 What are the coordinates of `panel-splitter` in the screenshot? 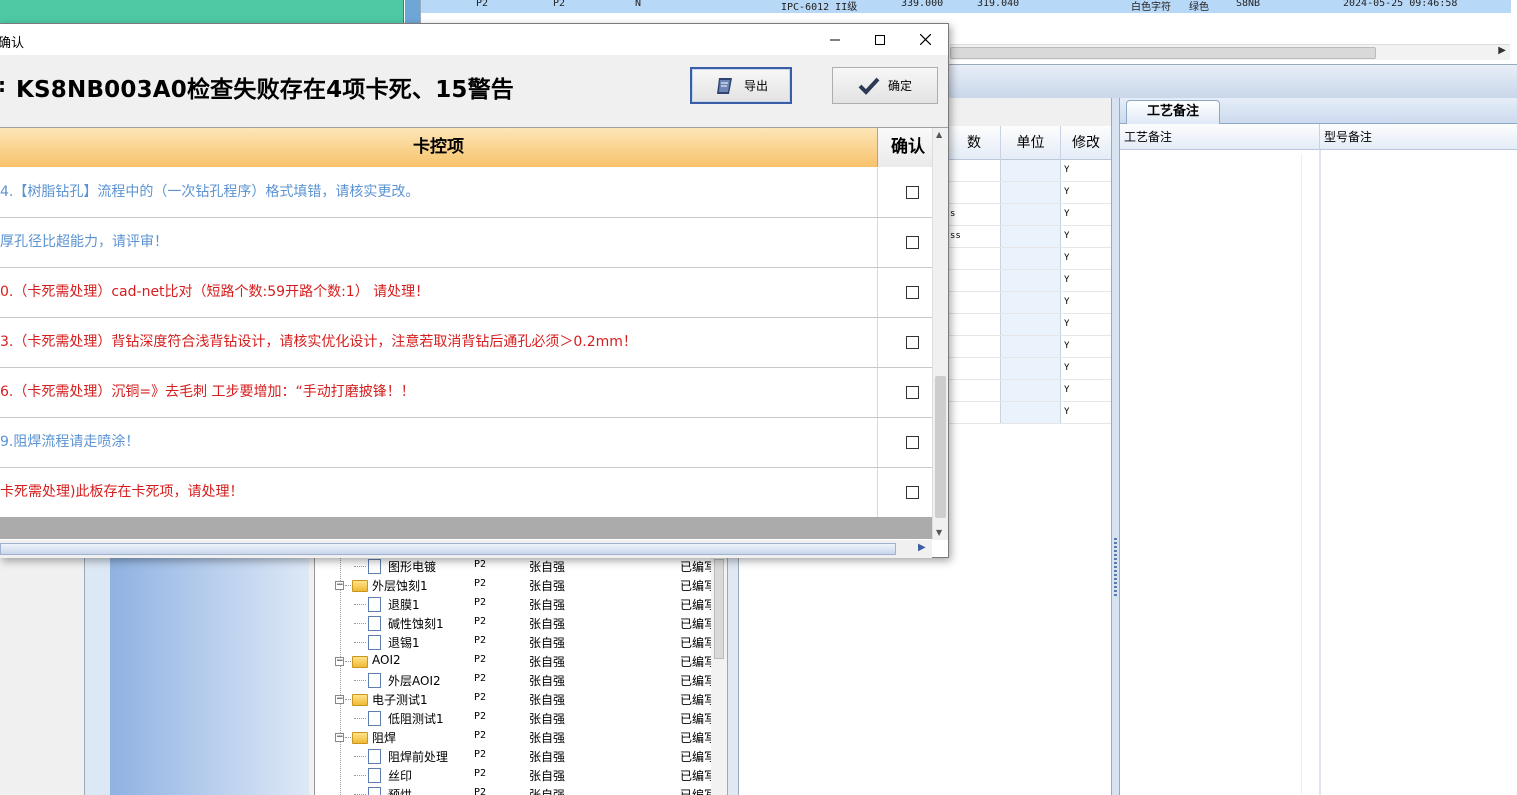 It's located at (1115, 446).